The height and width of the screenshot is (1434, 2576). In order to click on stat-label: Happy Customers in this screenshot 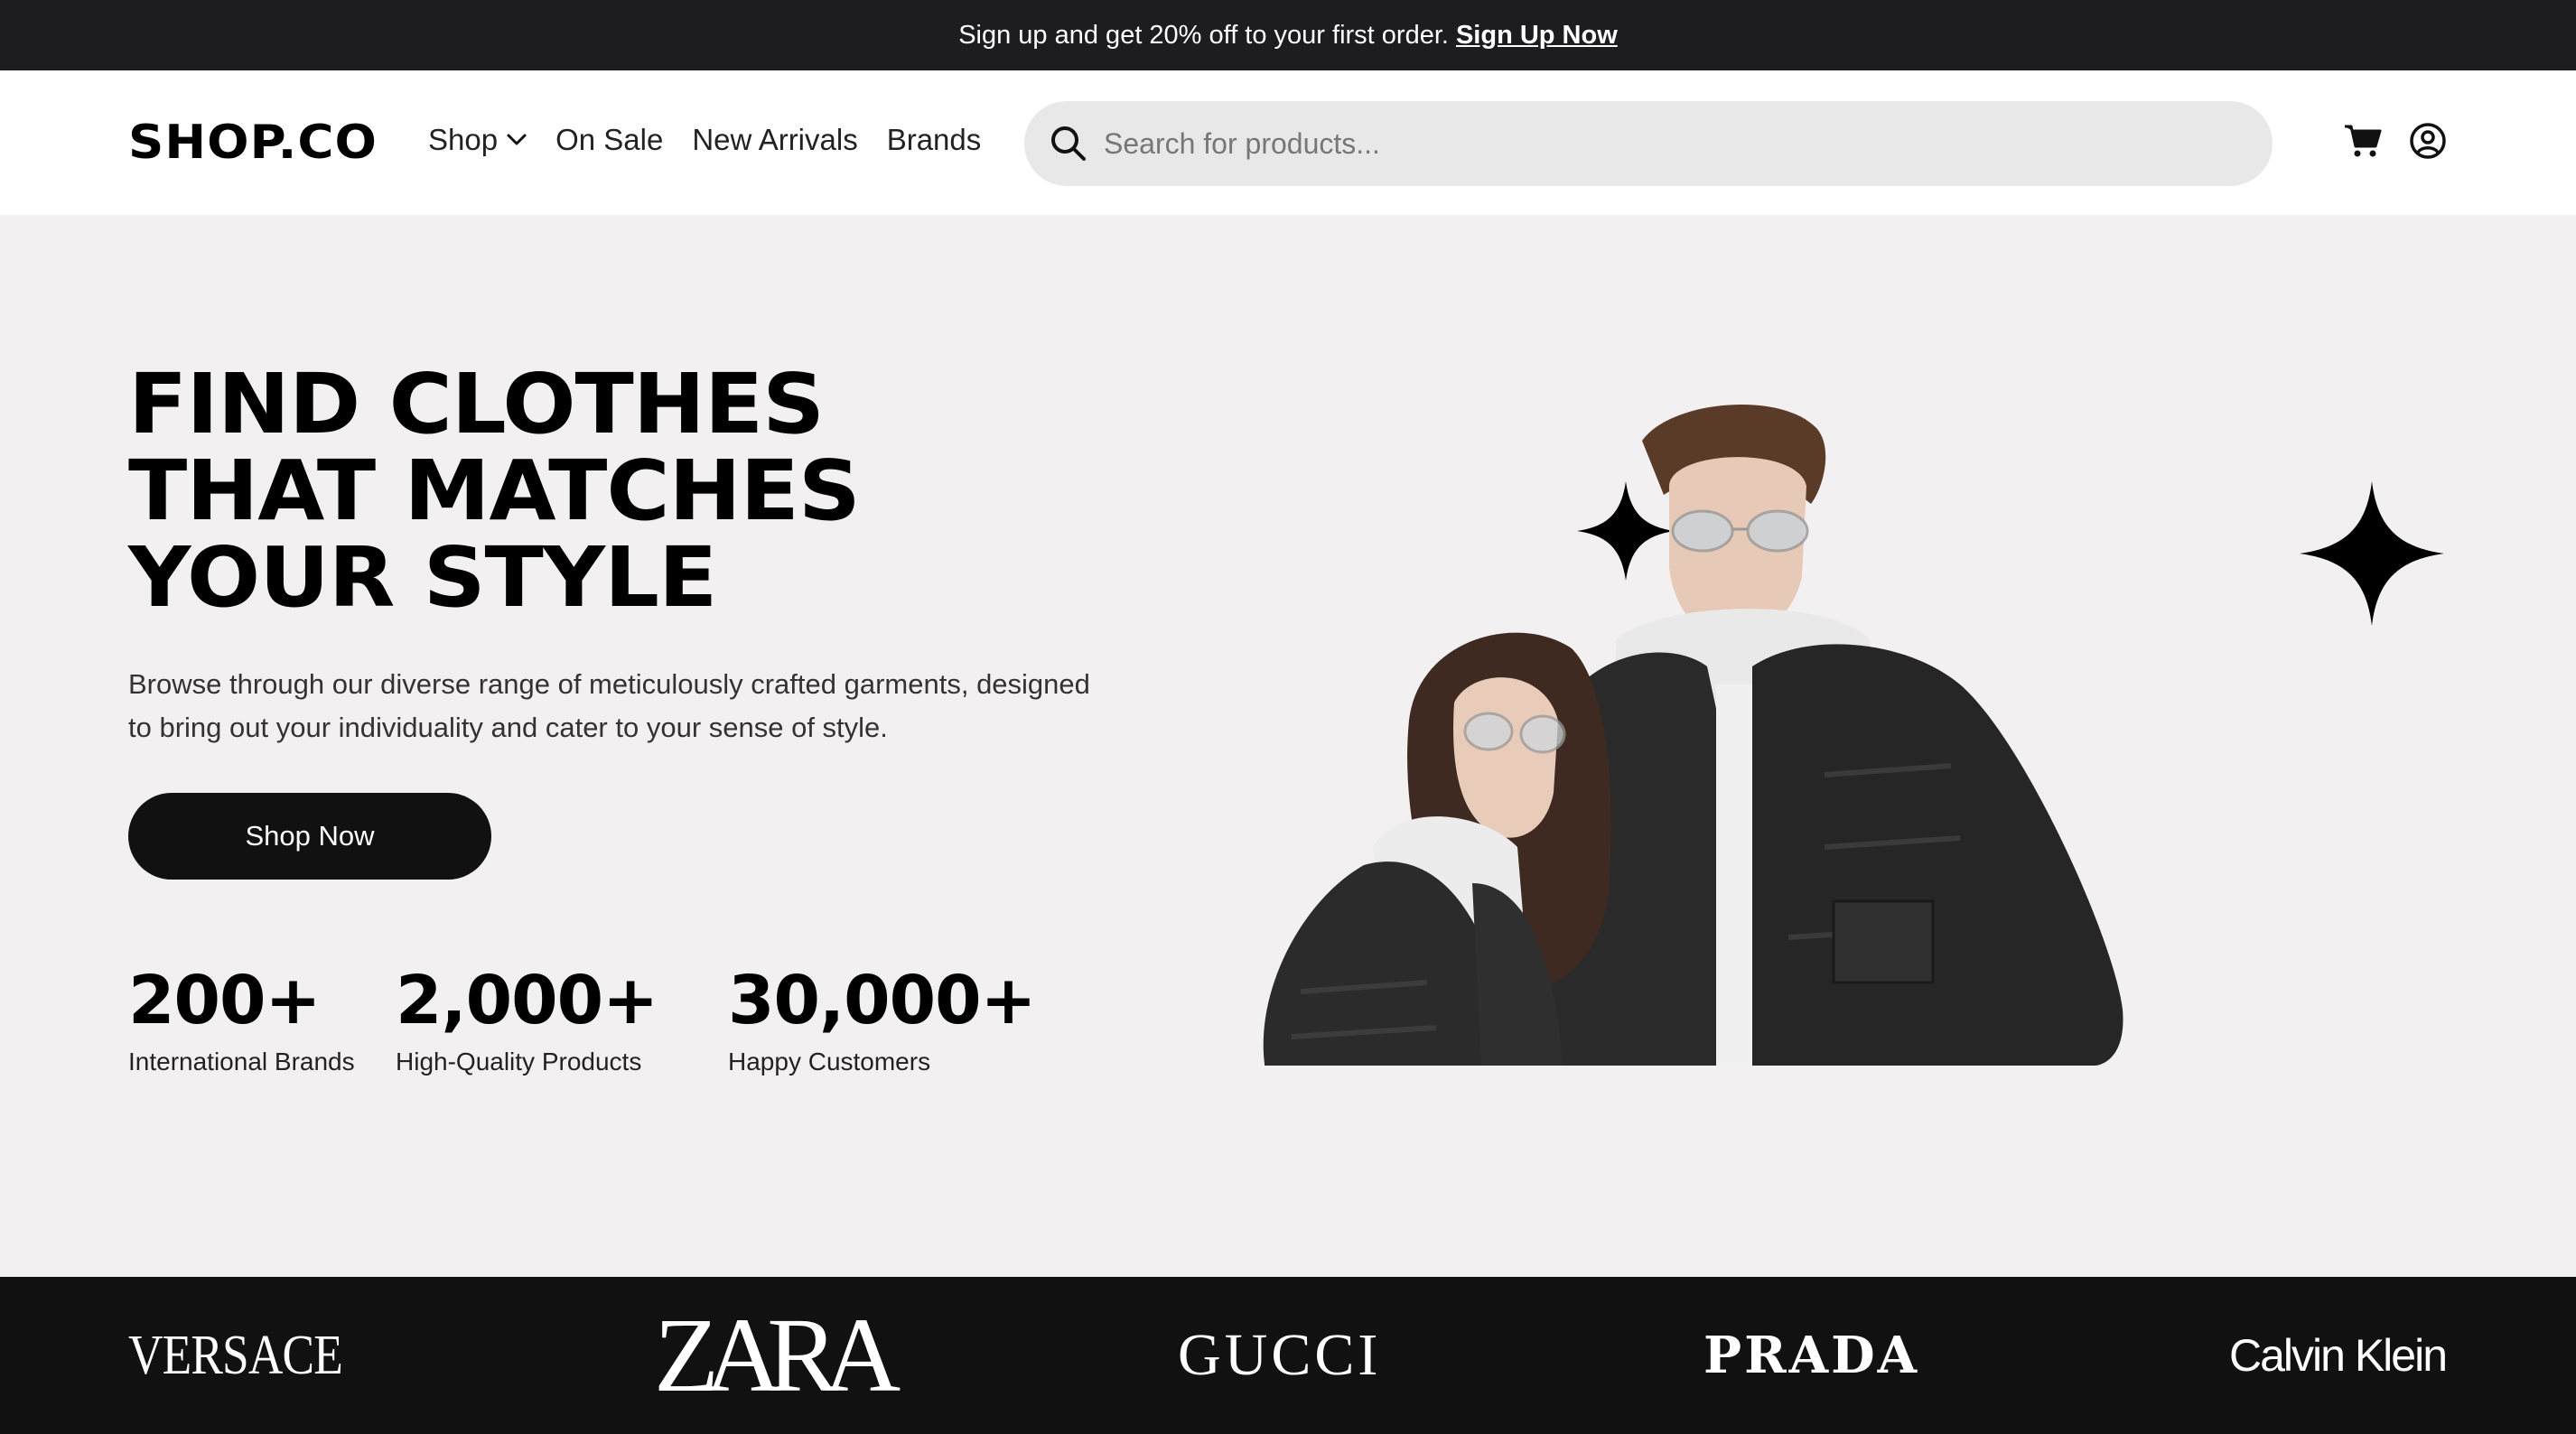, I will do `click(829, 1062)`.